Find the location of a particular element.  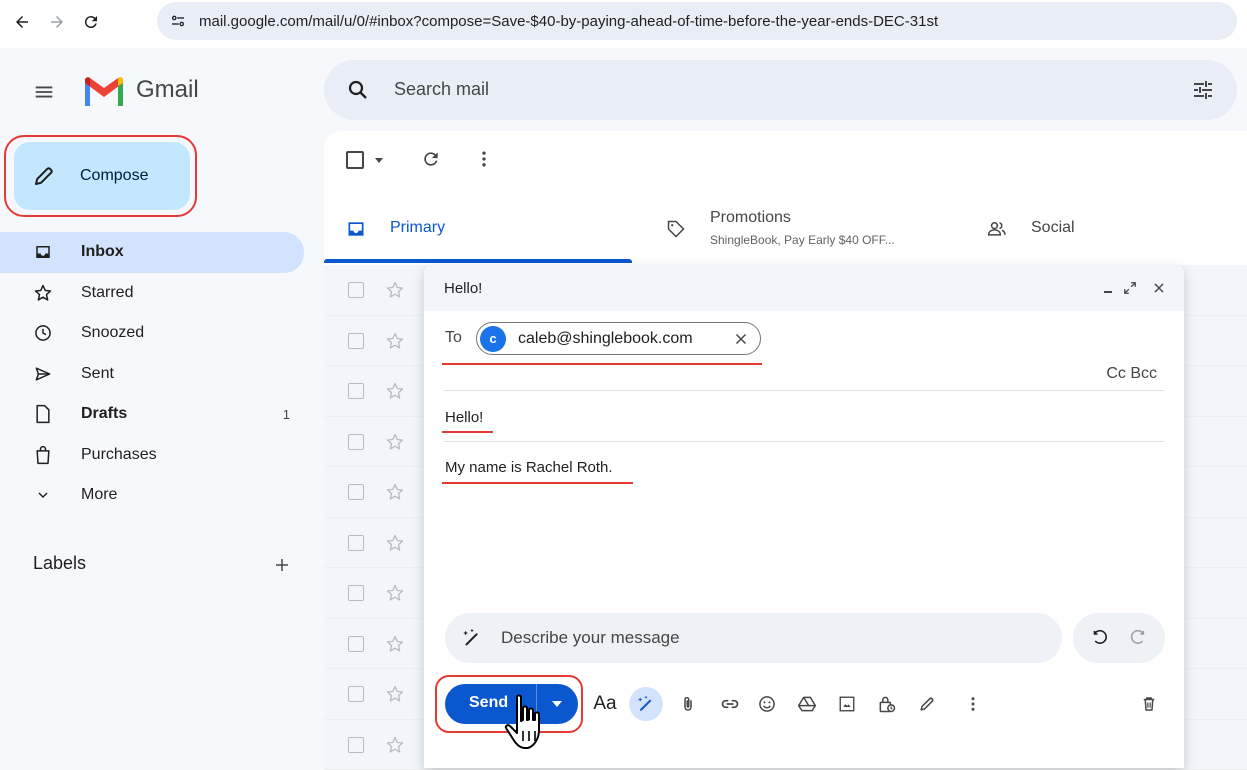

sidebar-item-label: Sent is located at coordinates (97, 374).